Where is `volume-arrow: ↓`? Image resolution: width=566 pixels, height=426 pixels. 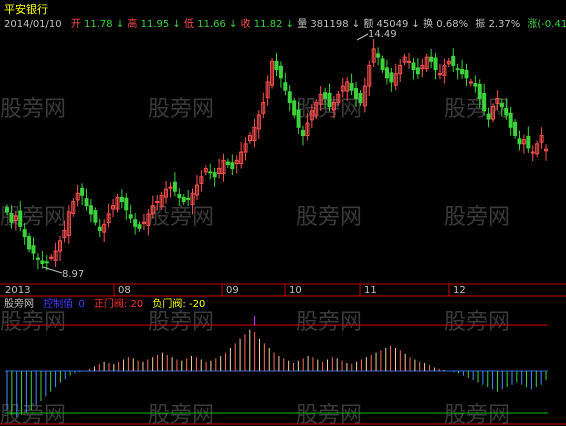
volume-arrow: ↓ is located at coordinates (356, 24).